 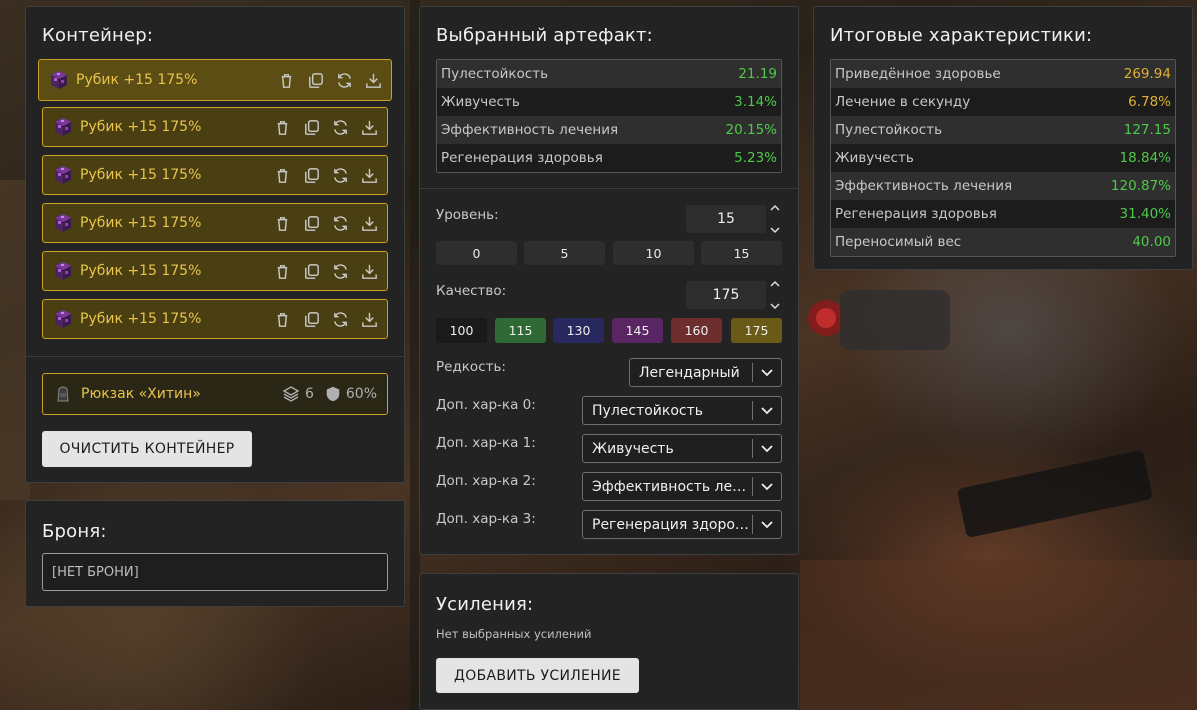 What do you see at coordinates (898, 242) in the screenshot?
I see `stat-label: Переносимый вес` at bounding box center [898, 242].